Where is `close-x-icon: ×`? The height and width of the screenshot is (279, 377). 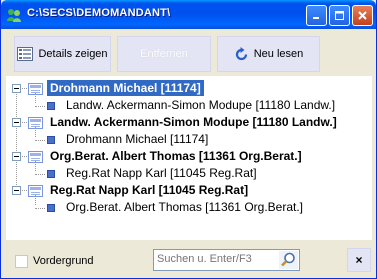 close-x-icon: × is located at coordinates (359, 260).